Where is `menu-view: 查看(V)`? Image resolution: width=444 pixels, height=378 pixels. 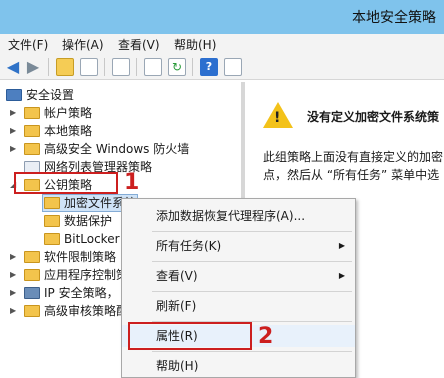 menu-view: 查看(V) is located at coordinates (139, 44).